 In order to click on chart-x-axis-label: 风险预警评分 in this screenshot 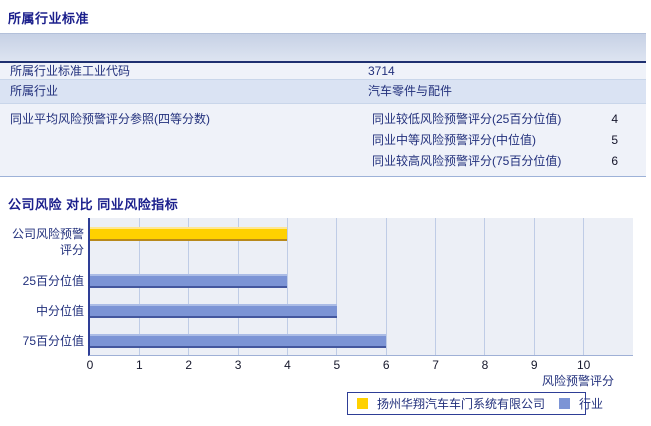, I will do `click(577, 381)`.